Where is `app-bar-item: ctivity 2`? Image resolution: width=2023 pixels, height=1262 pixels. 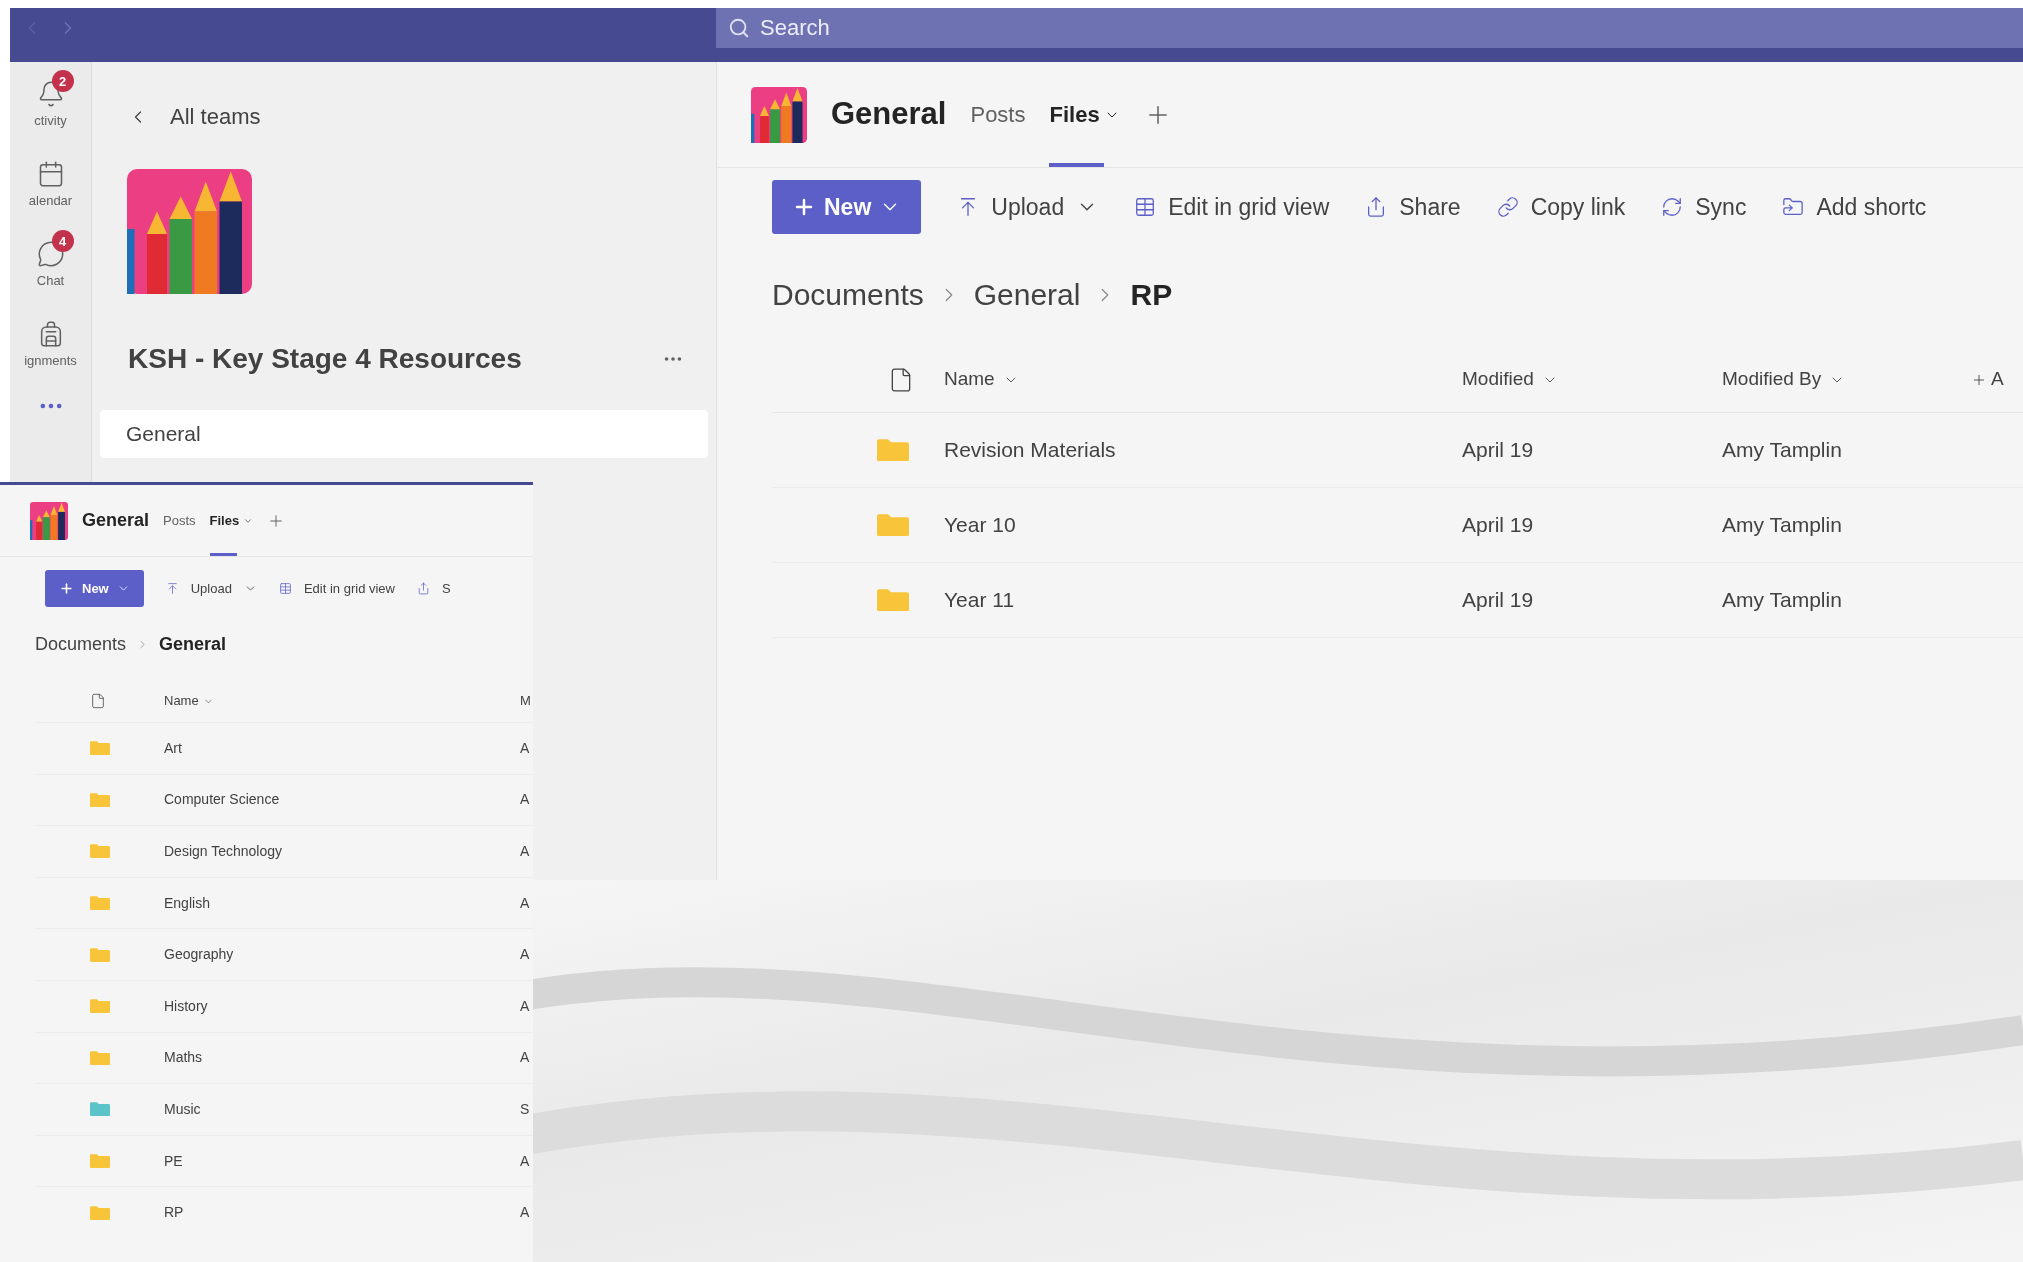 app-bar-item: ctivity 2 is located at coordinates (50, 103).